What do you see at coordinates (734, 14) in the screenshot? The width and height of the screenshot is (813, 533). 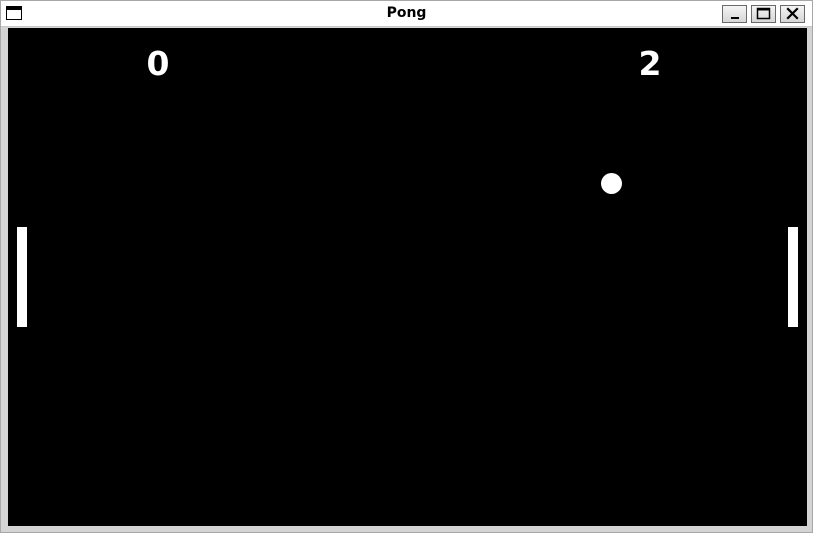 I see `minimize-button` at bounding box center [734, 14].